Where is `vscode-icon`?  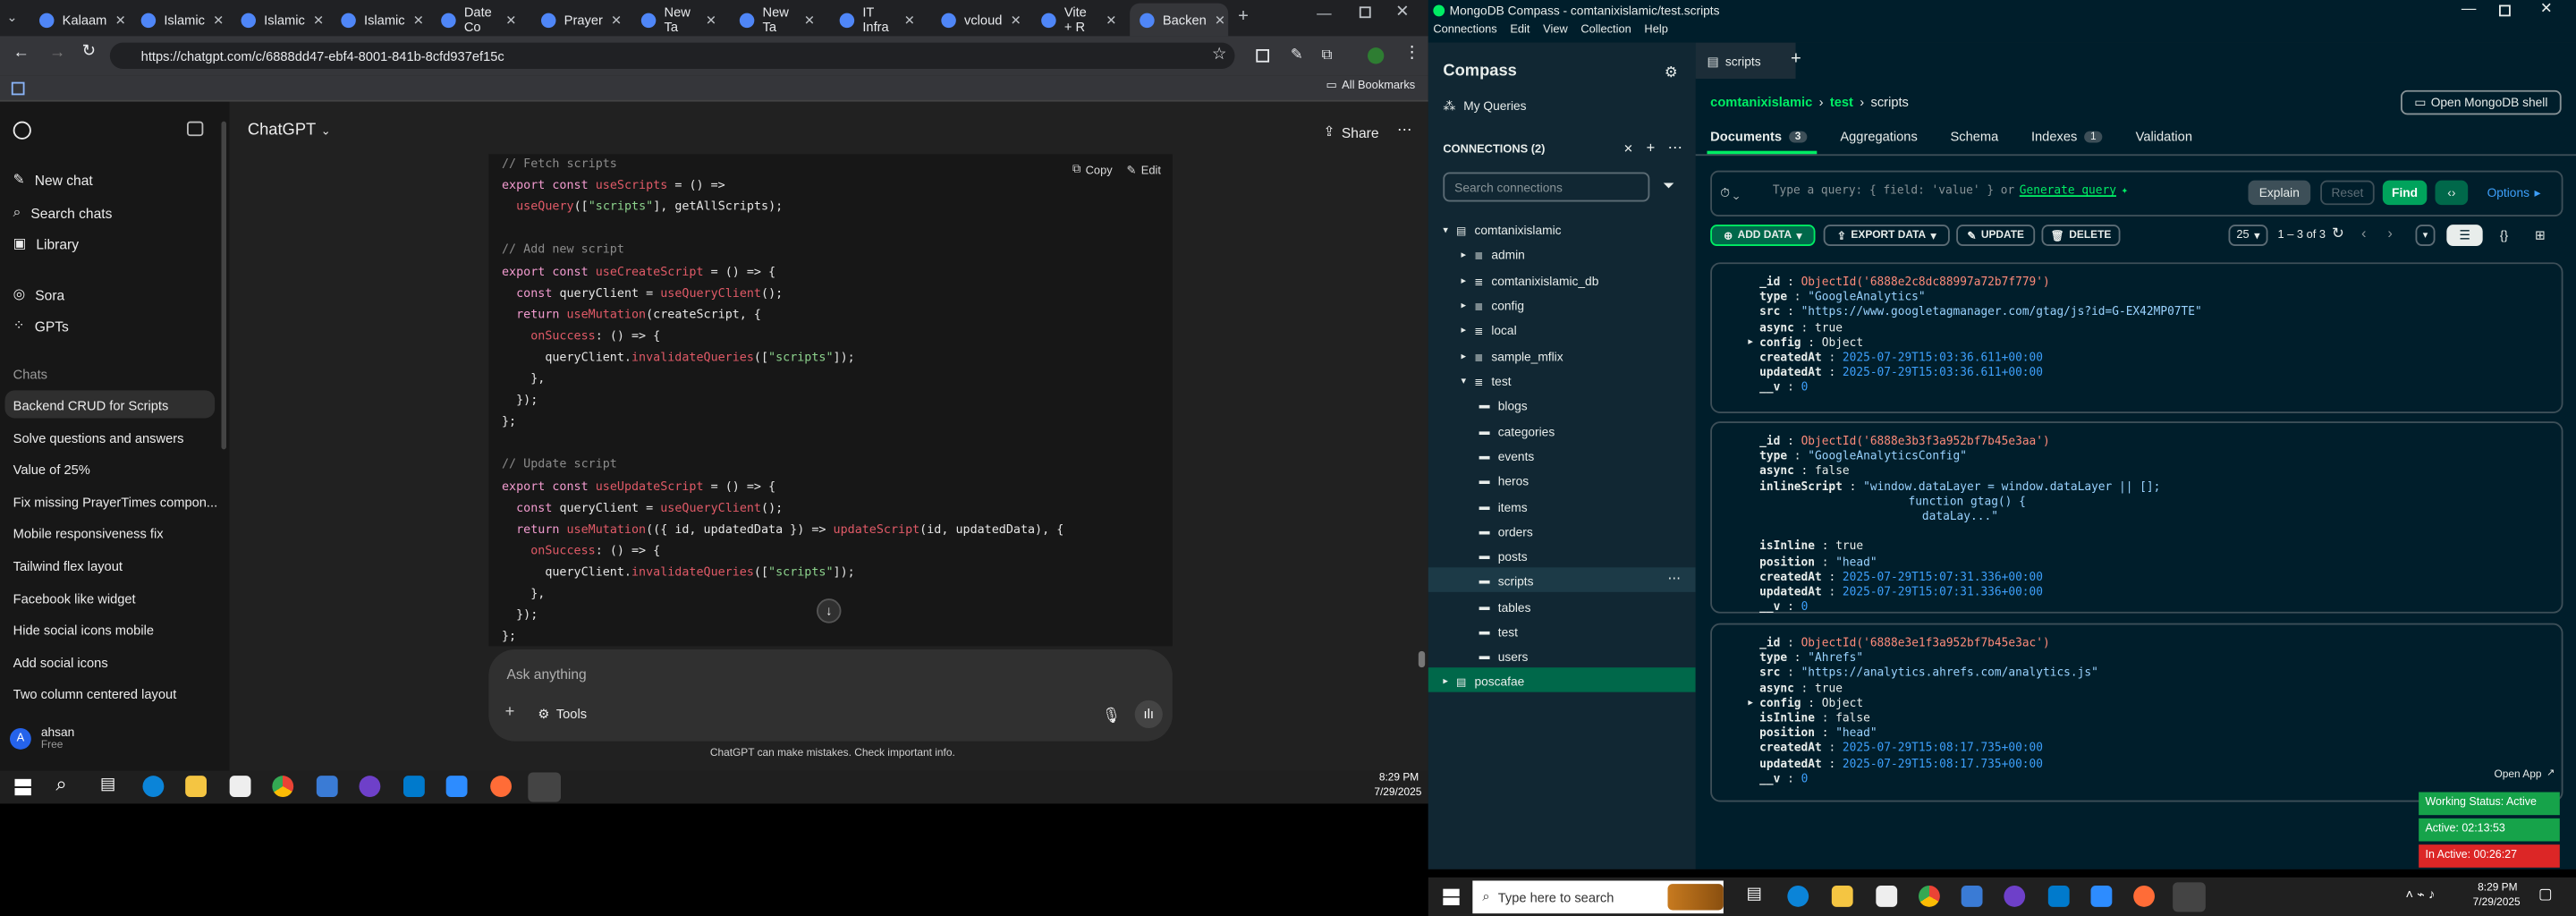
vscode-icon is located at coordinates (2058, 896).